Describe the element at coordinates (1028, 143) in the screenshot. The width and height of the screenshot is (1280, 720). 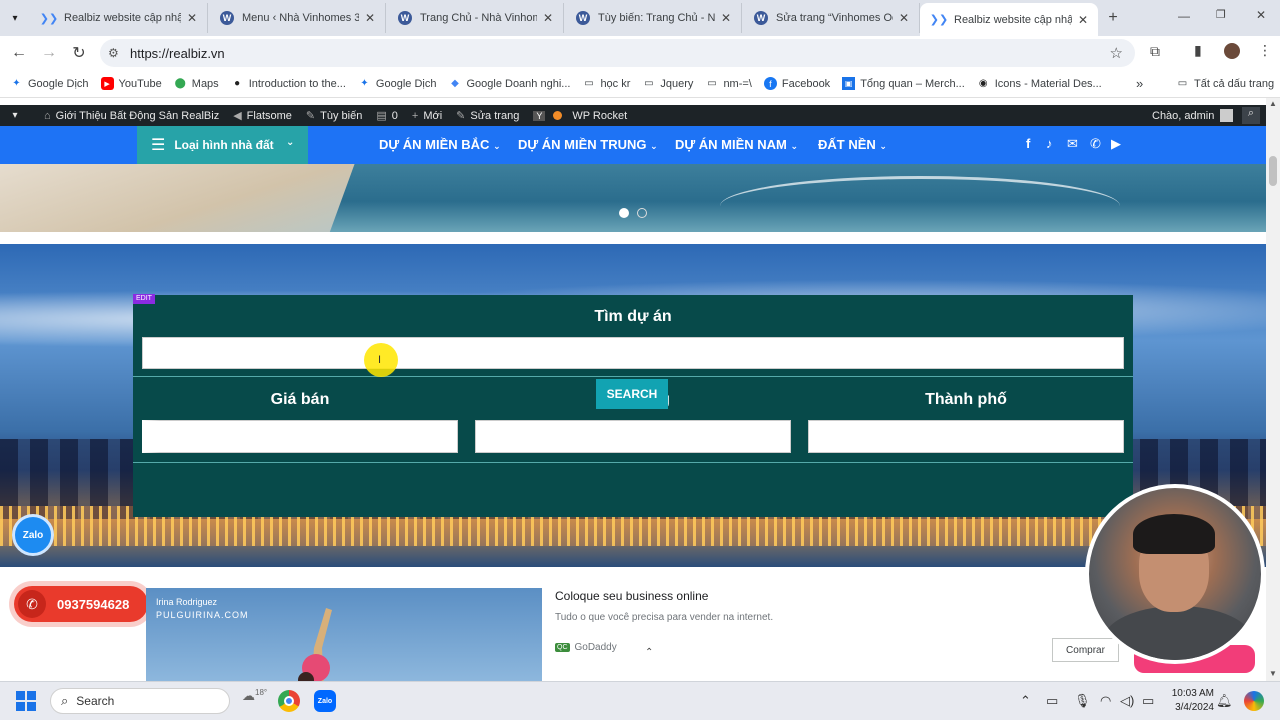
I see `facebook-icon: f` at that location.